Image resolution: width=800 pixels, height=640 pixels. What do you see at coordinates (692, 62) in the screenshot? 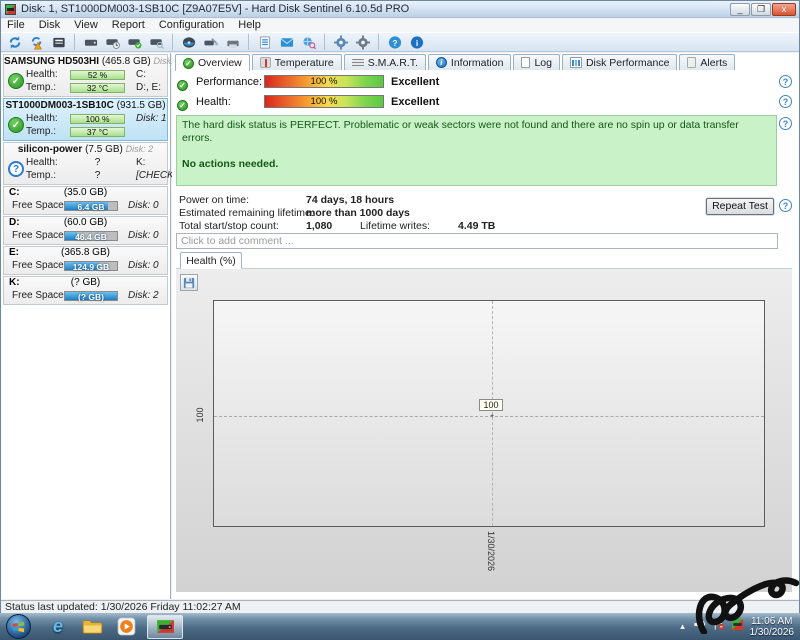
I see `alerts-icon` at bounding box center [692, 62].